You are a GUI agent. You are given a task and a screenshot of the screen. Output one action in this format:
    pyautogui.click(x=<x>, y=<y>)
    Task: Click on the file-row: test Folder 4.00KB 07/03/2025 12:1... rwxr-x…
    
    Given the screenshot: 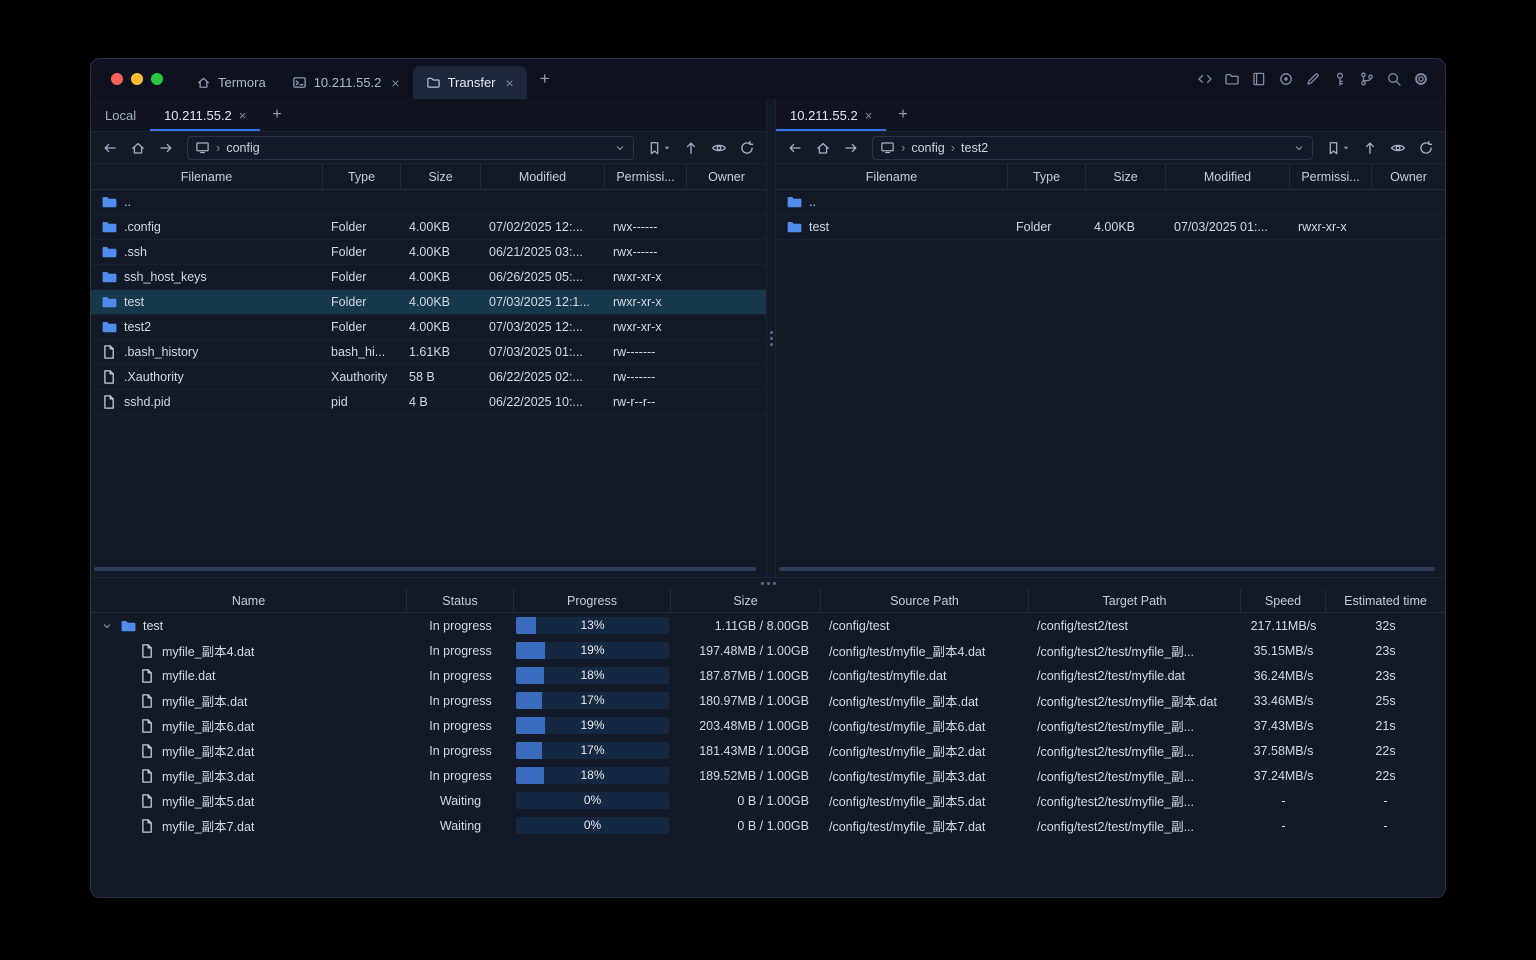 What is the action you would take?
    pyautogui.click(x=428, y=302)
    